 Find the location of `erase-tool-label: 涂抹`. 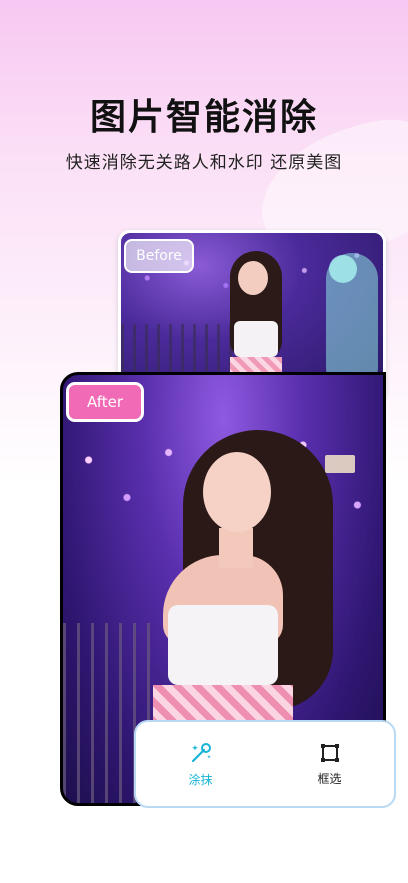

erase-tool-label: 涂抹 is located at coordinates (200, 779).